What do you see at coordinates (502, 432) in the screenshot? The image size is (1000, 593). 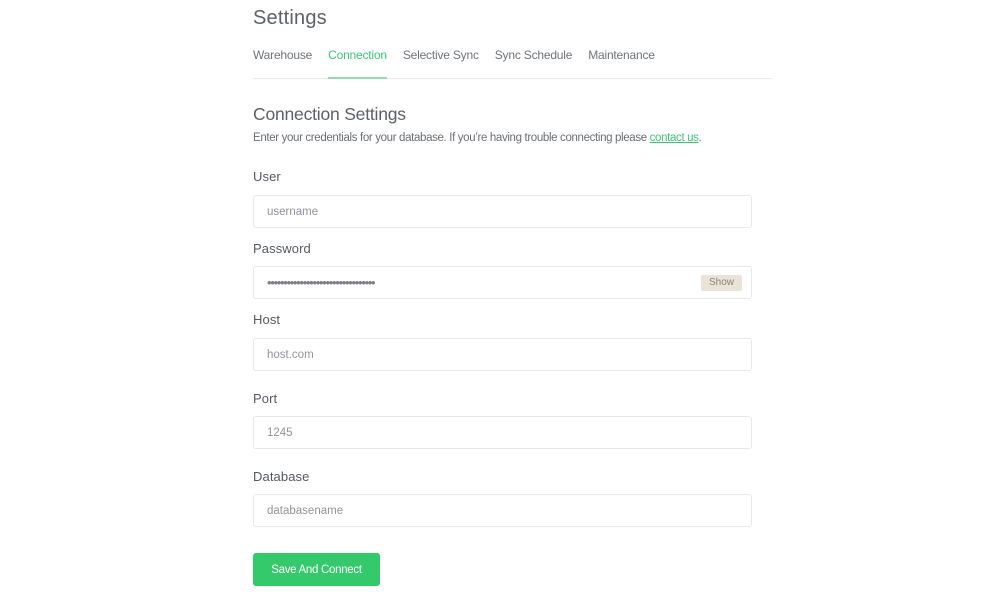 I see `port-input` at bounding box center [502, 432].